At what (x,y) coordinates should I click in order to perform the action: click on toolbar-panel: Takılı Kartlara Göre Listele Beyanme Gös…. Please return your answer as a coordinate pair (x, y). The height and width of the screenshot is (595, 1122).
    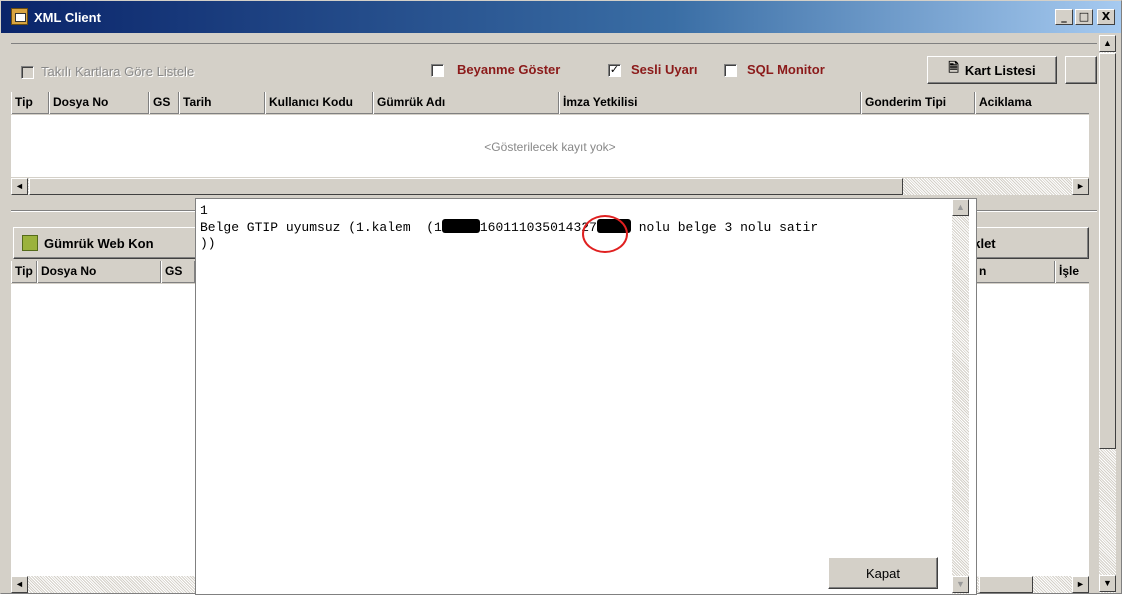
    Looking at the image, I should click on (554, 67).